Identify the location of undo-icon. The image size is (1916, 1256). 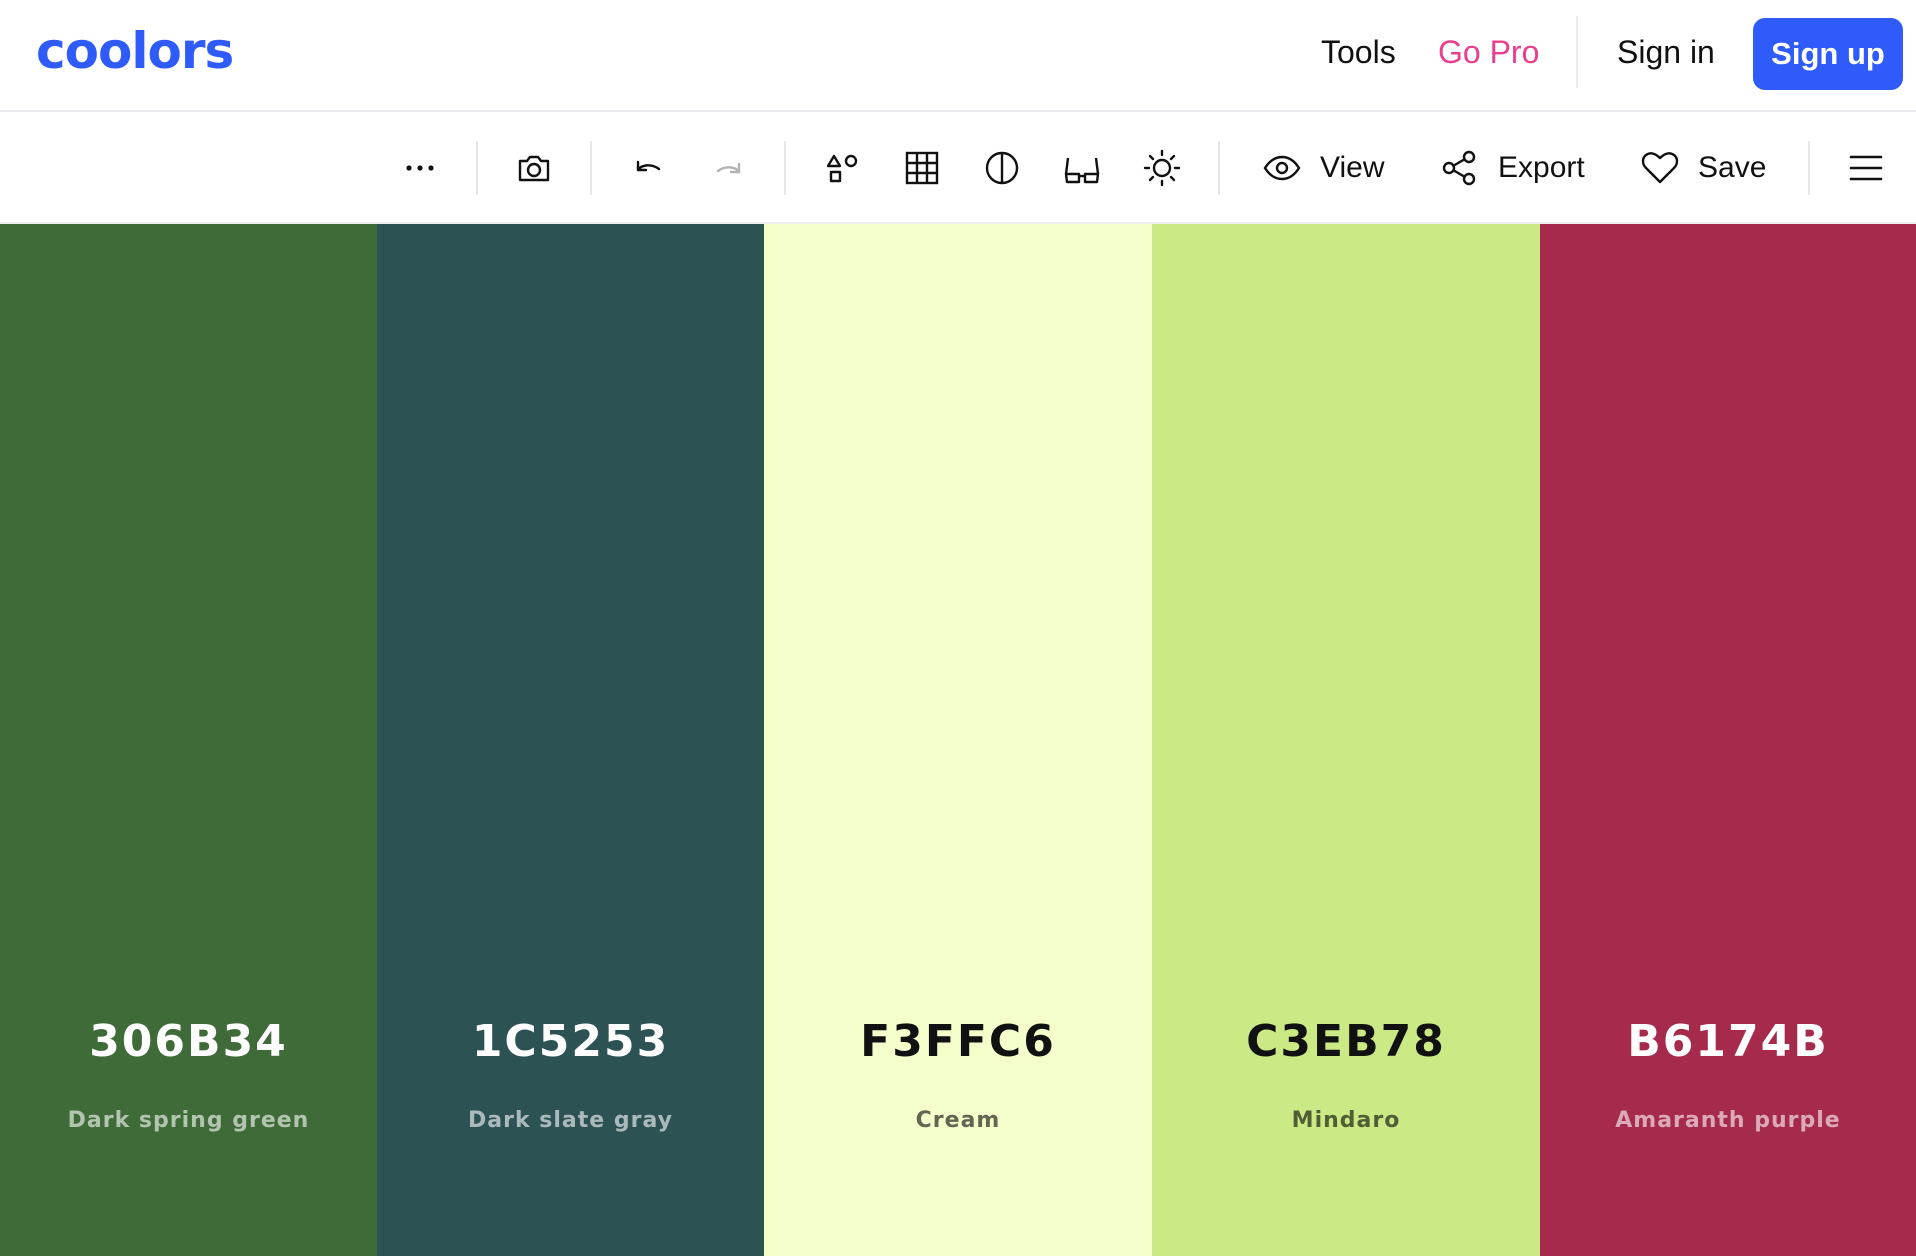
(648, 168).